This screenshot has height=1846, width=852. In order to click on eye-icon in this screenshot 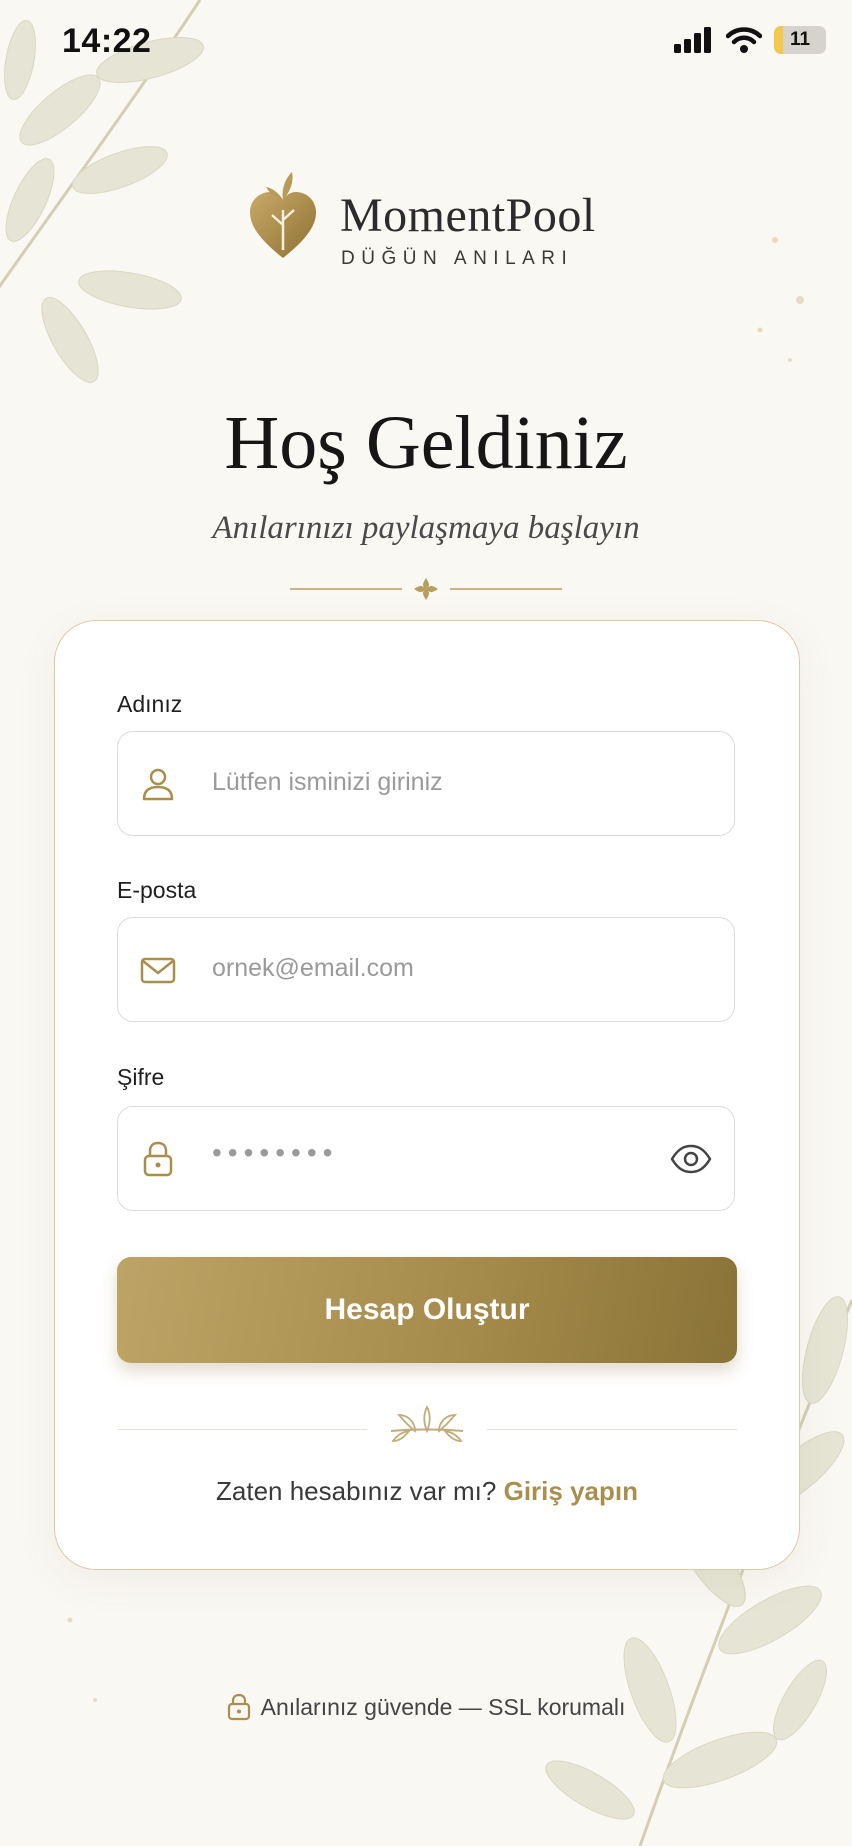, I will do `click(691, 1159)`.